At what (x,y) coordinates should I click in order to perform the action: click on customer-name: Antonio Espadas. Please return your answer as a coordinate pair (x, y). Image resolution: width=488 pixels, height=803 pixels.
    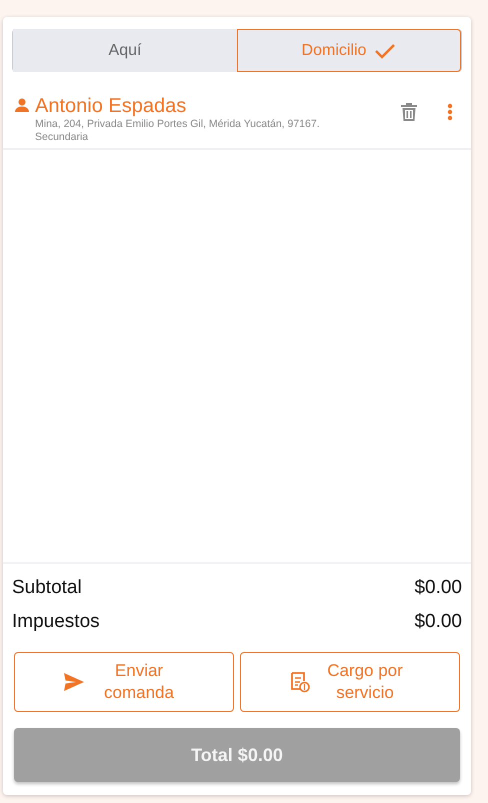
    Looking at the image, I should click on (111, 106).